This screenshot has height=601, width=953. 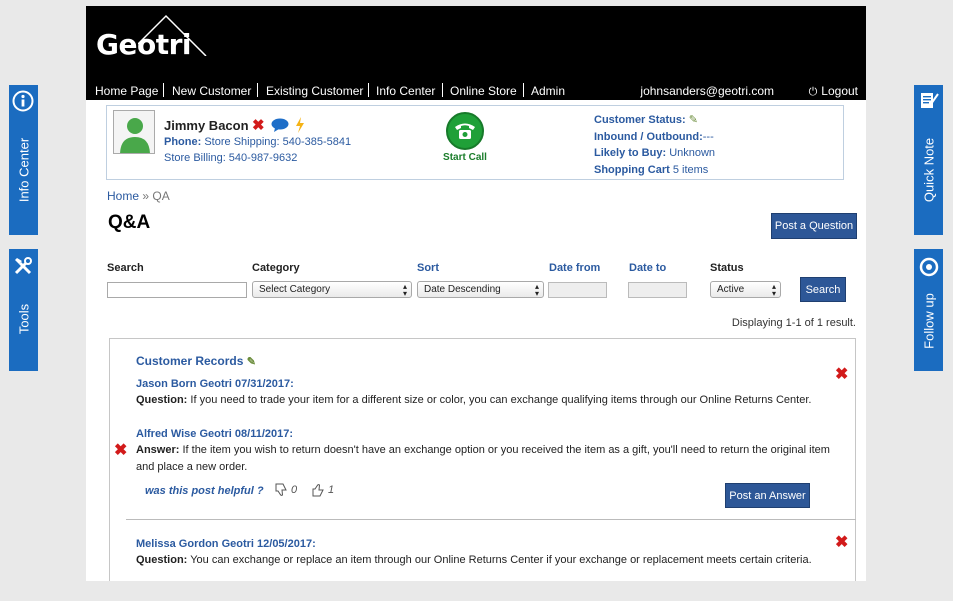 I want to click on follow-up-tab: Follow up, so click(x=928, y=310).